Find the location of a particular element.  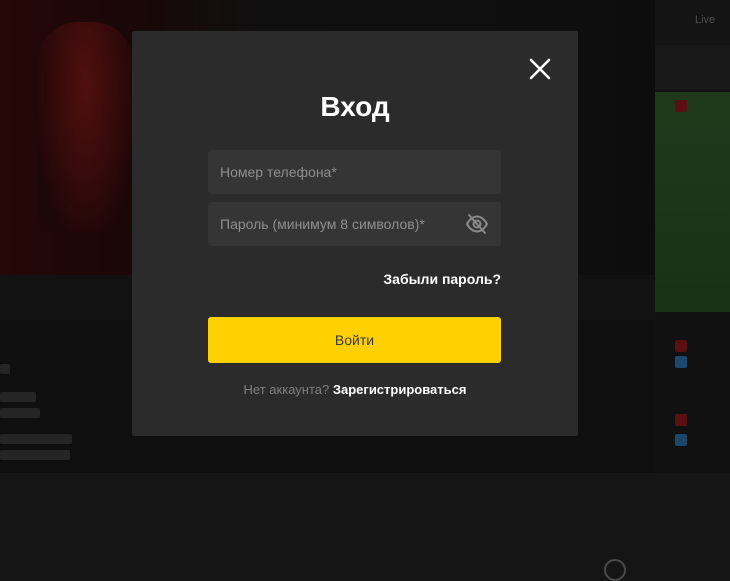

password-visibility-toggle is located at coordinates (477, 224).